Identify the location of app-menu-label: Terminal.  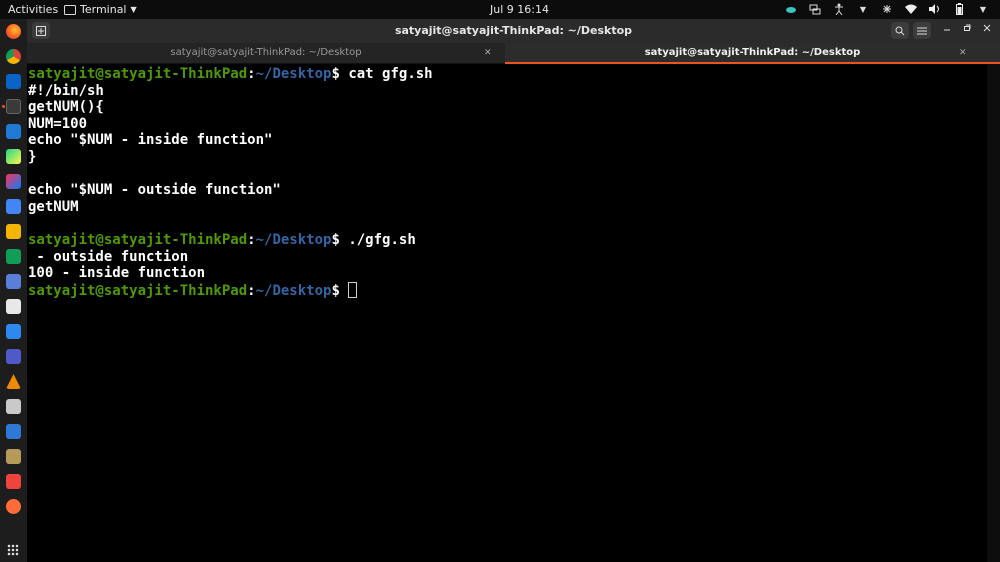
(103, 9).